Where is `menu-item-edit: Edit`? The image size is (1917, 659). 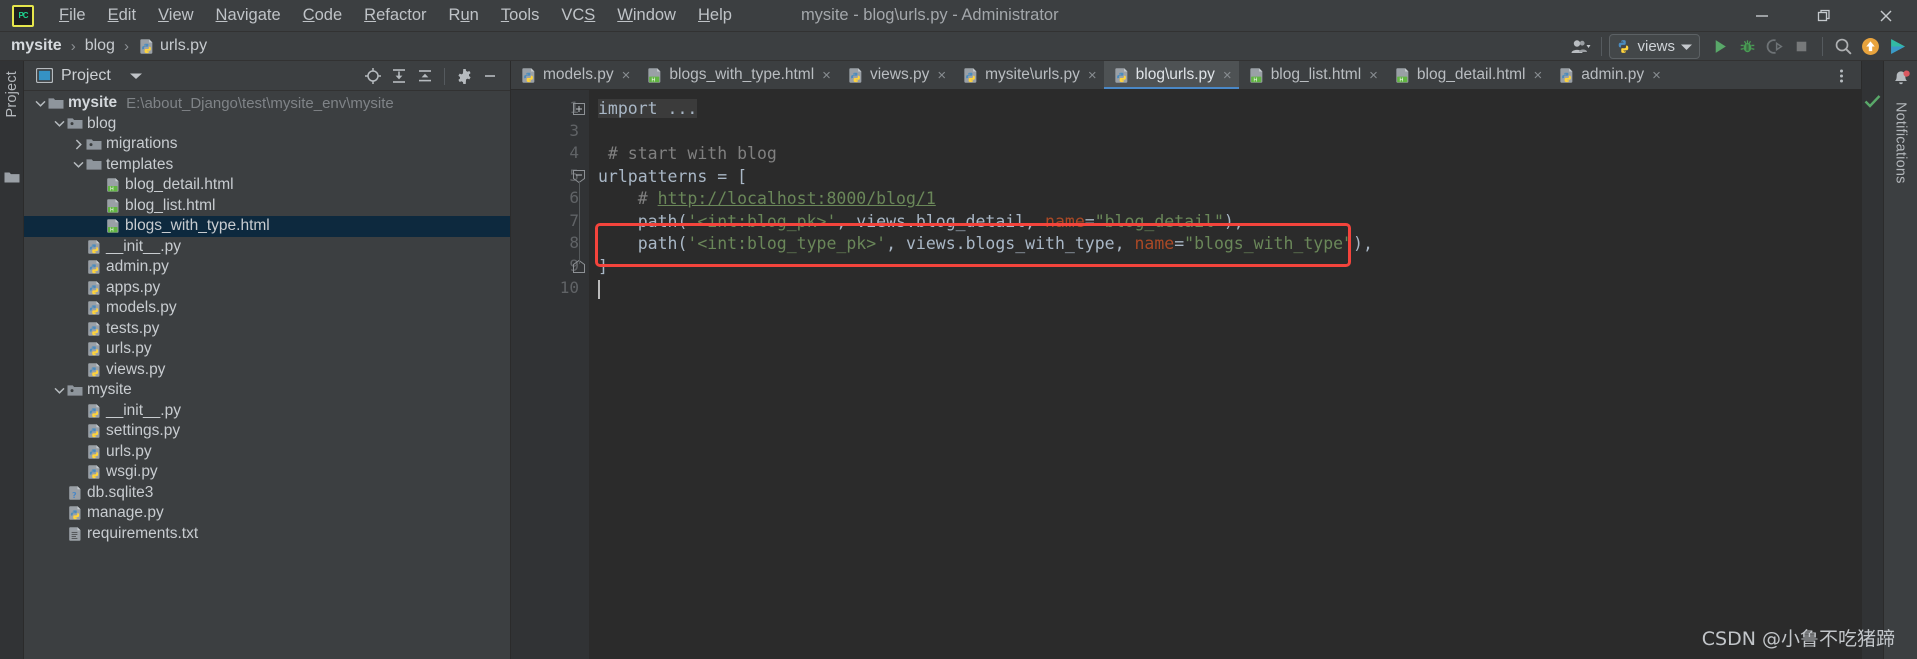
menu-item-edit: Edit is located at coordinates (122, 15).